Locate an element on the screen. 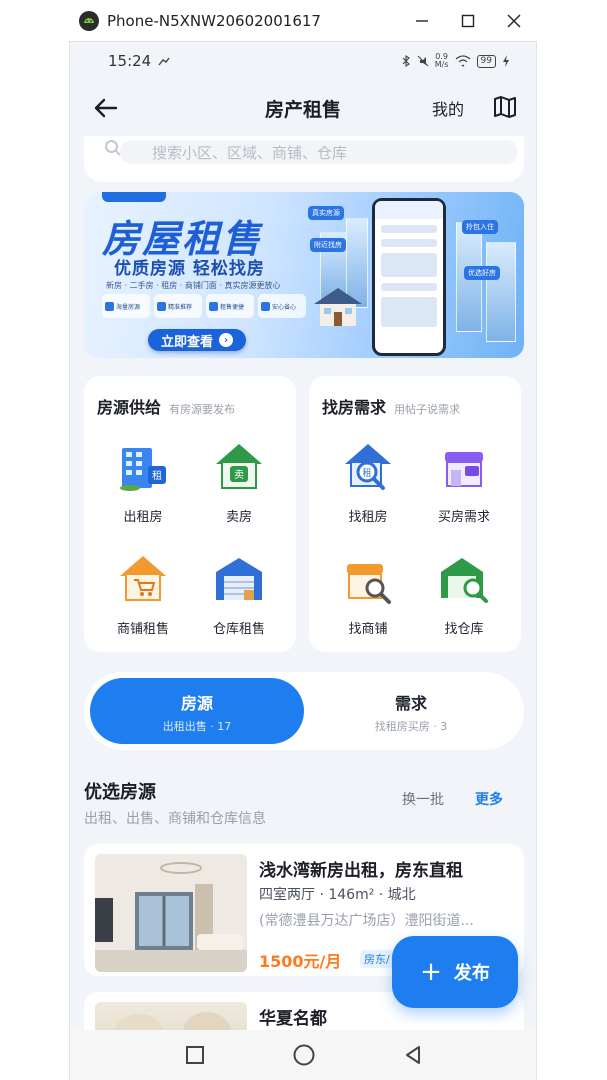 The width and height of the screenshot is (607, 1080). banner-badge: 附近找房 is located at coordinates (328, 245).